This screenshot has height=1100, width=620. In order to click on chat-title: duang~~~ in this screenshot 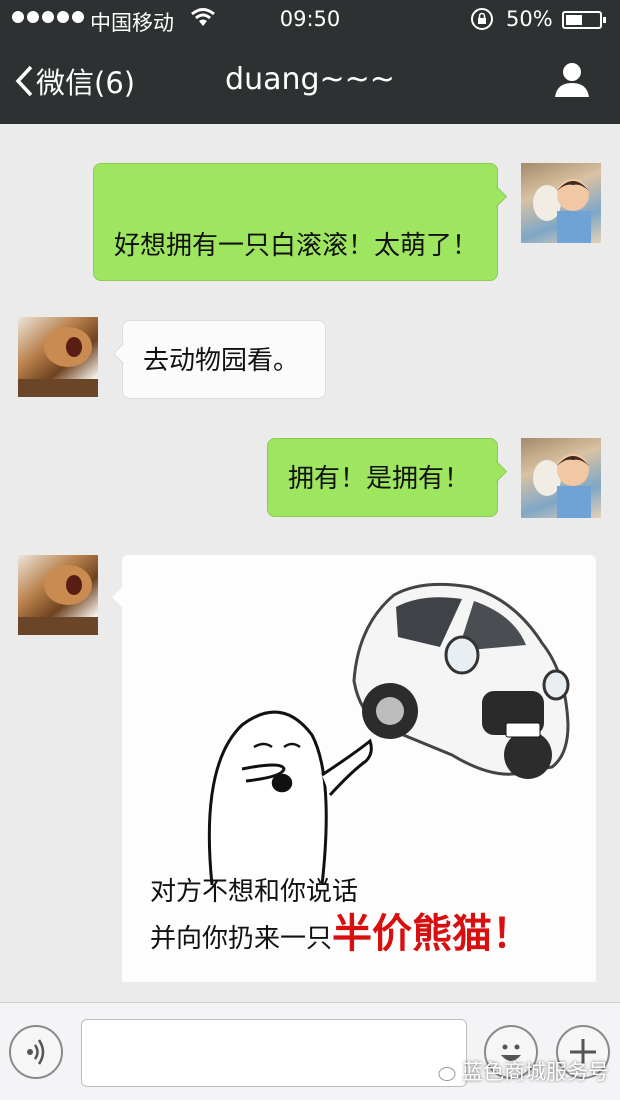, I will do `click(310, 79)`.